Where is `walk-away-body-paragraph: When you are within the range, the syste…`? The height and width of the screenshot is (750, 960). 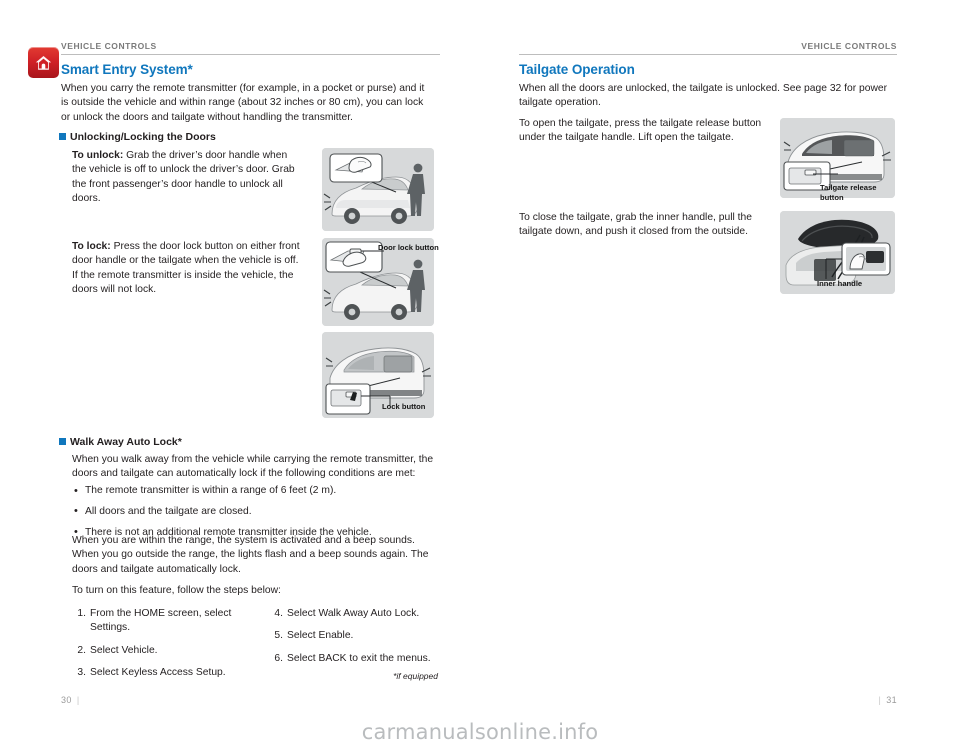 walk-away-body-paragraph: When you are within the range, the syste… is located at coordinates (250, 555).